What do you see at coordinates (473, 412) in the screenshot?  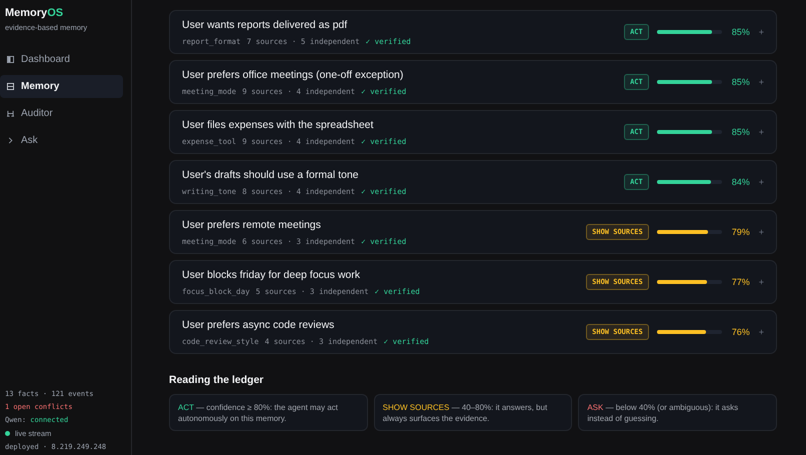 I see `legend-item: SHOW SOURCES — 40–80%: it answers, but always surfaces the evidence.` at bounding box center [473, 412].